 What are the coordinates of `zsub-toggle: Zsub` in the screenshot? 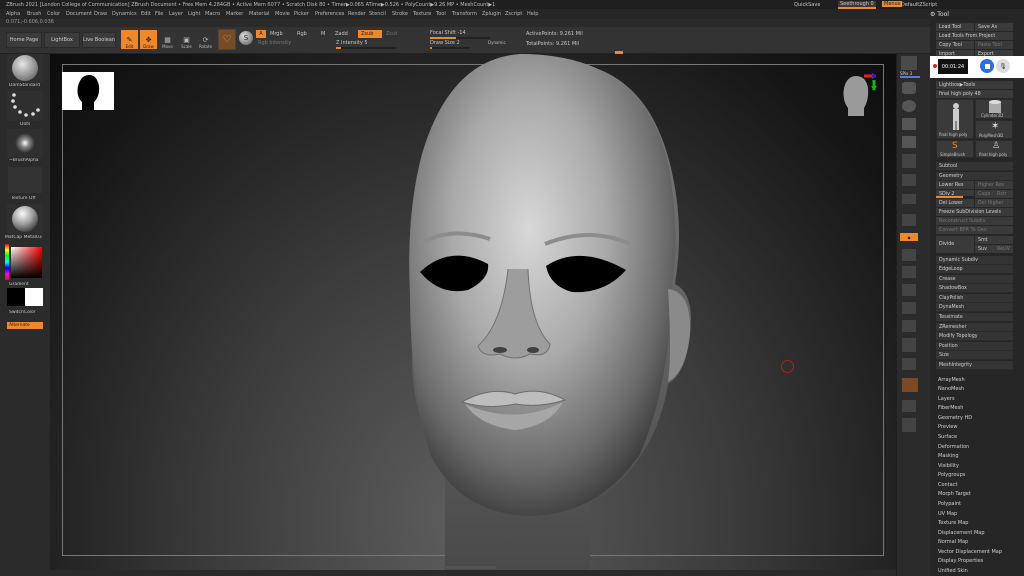 It's located at (370, 34).